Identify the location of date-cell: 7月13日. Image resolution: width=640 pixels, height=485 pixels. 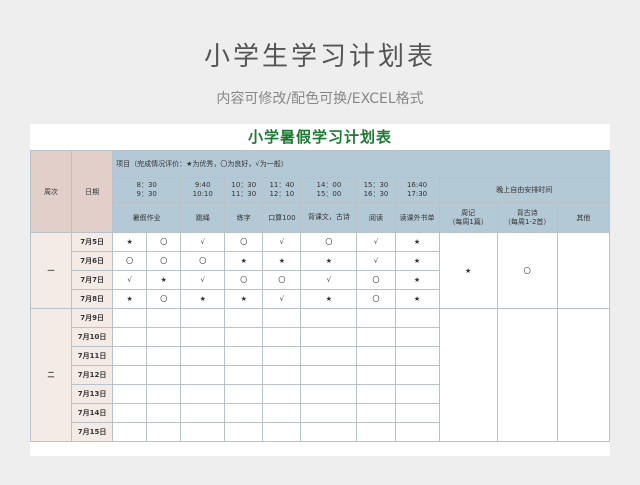
(92, 394).